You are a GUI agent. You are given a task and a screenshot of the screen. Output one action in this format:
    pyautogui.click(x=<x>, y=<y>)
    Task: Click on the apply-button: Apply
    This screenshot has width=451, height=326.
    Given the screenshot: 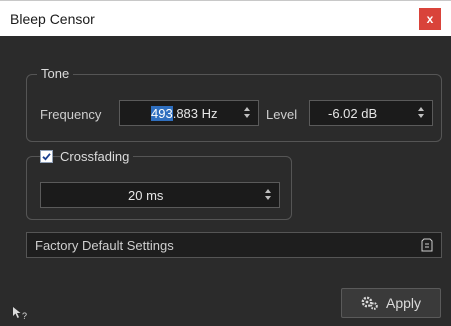 What is the action you would take?
    pyautogui.click(x=391, y=303)
    